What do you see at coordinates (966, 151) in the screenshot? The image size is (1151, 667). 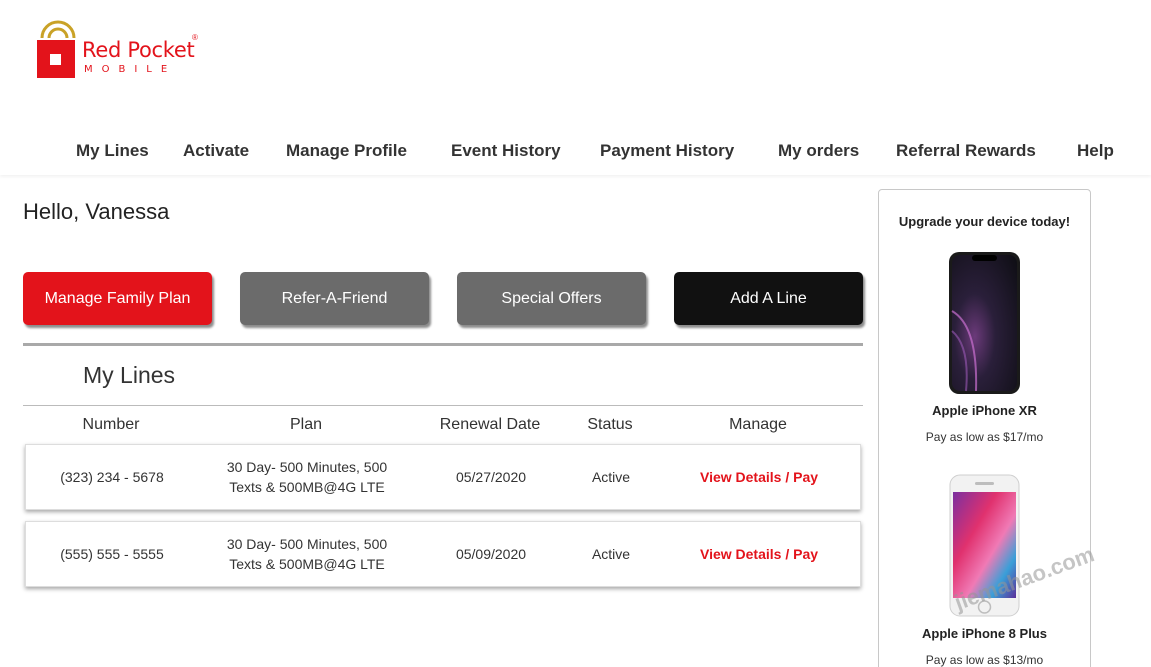 I see `nav-referral-rewards: Referral Rewards` at bounding box center [966, 151].